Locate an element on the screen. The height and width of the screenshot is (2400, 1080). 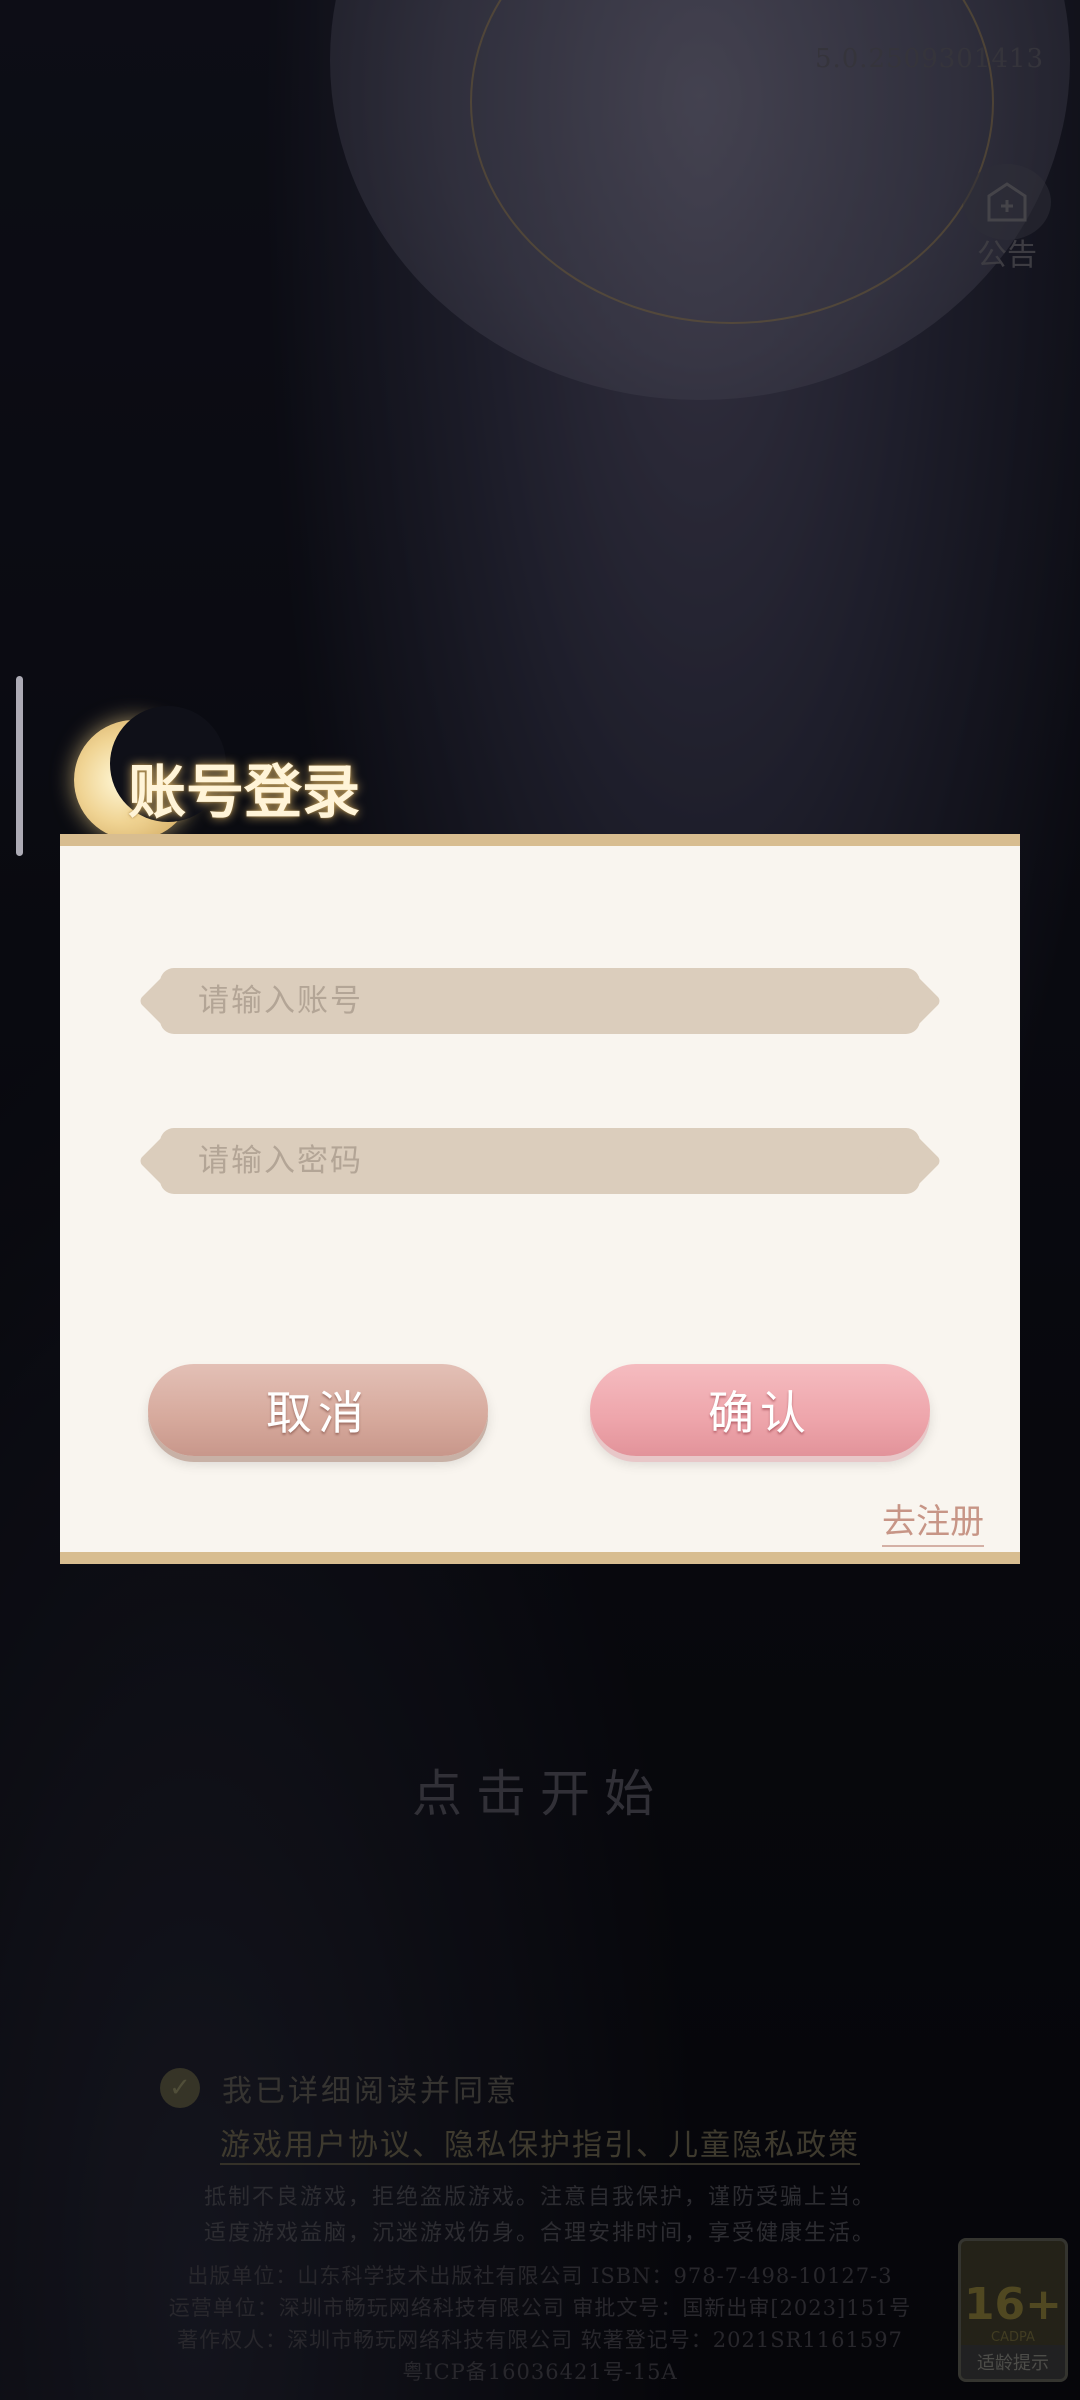
confirm-button: 确认 is located at coordinates (760, 1410).